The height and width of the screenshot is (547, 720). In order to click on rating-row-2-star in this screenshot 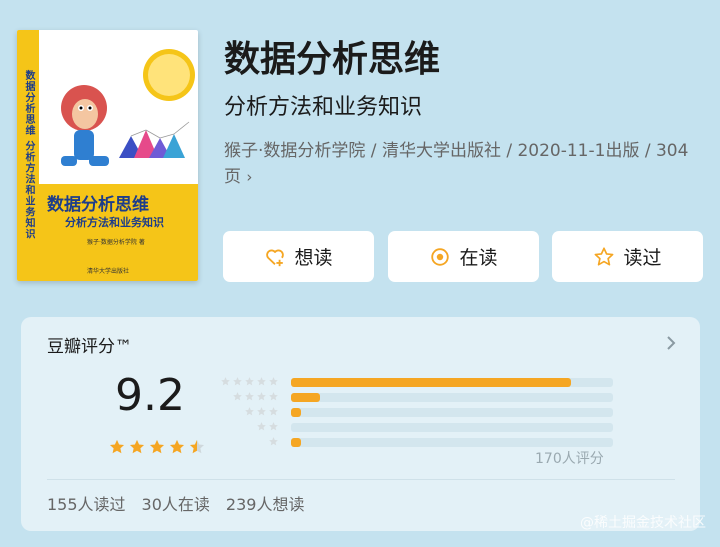, I will do `click(420, 427)`.